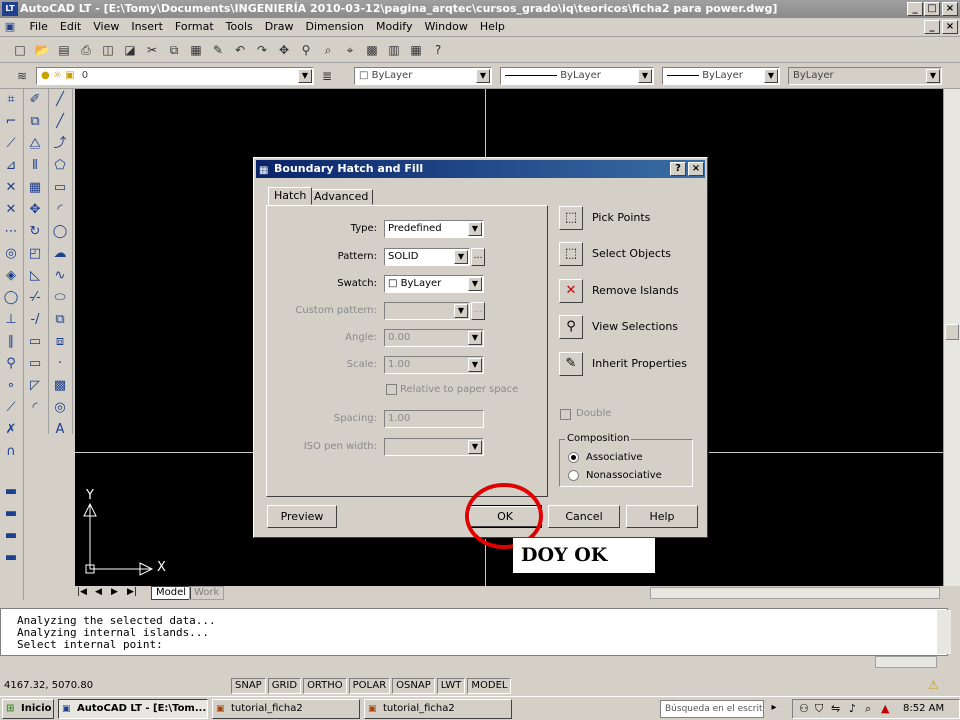 This screenshot has height=720, width=960. What do you see at coordinates (11, 122) in the screenshot?
I see `from-icon: ⌐` at bounding box center [11, 122].